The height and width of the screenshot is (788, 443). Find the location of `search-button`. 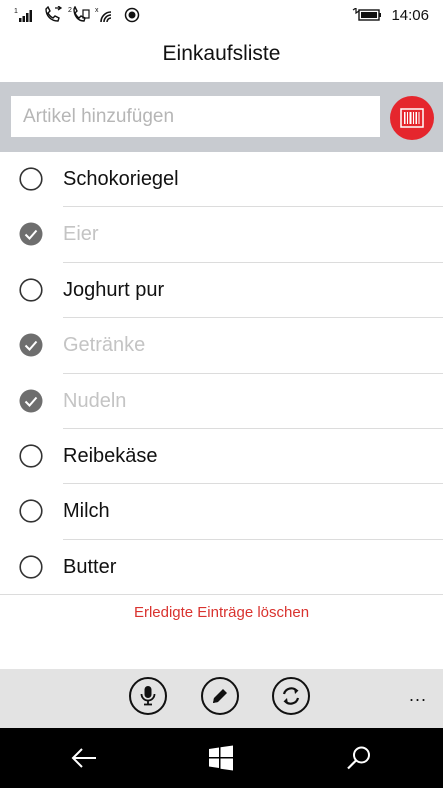

search-button is located at coordinates (359, 758).